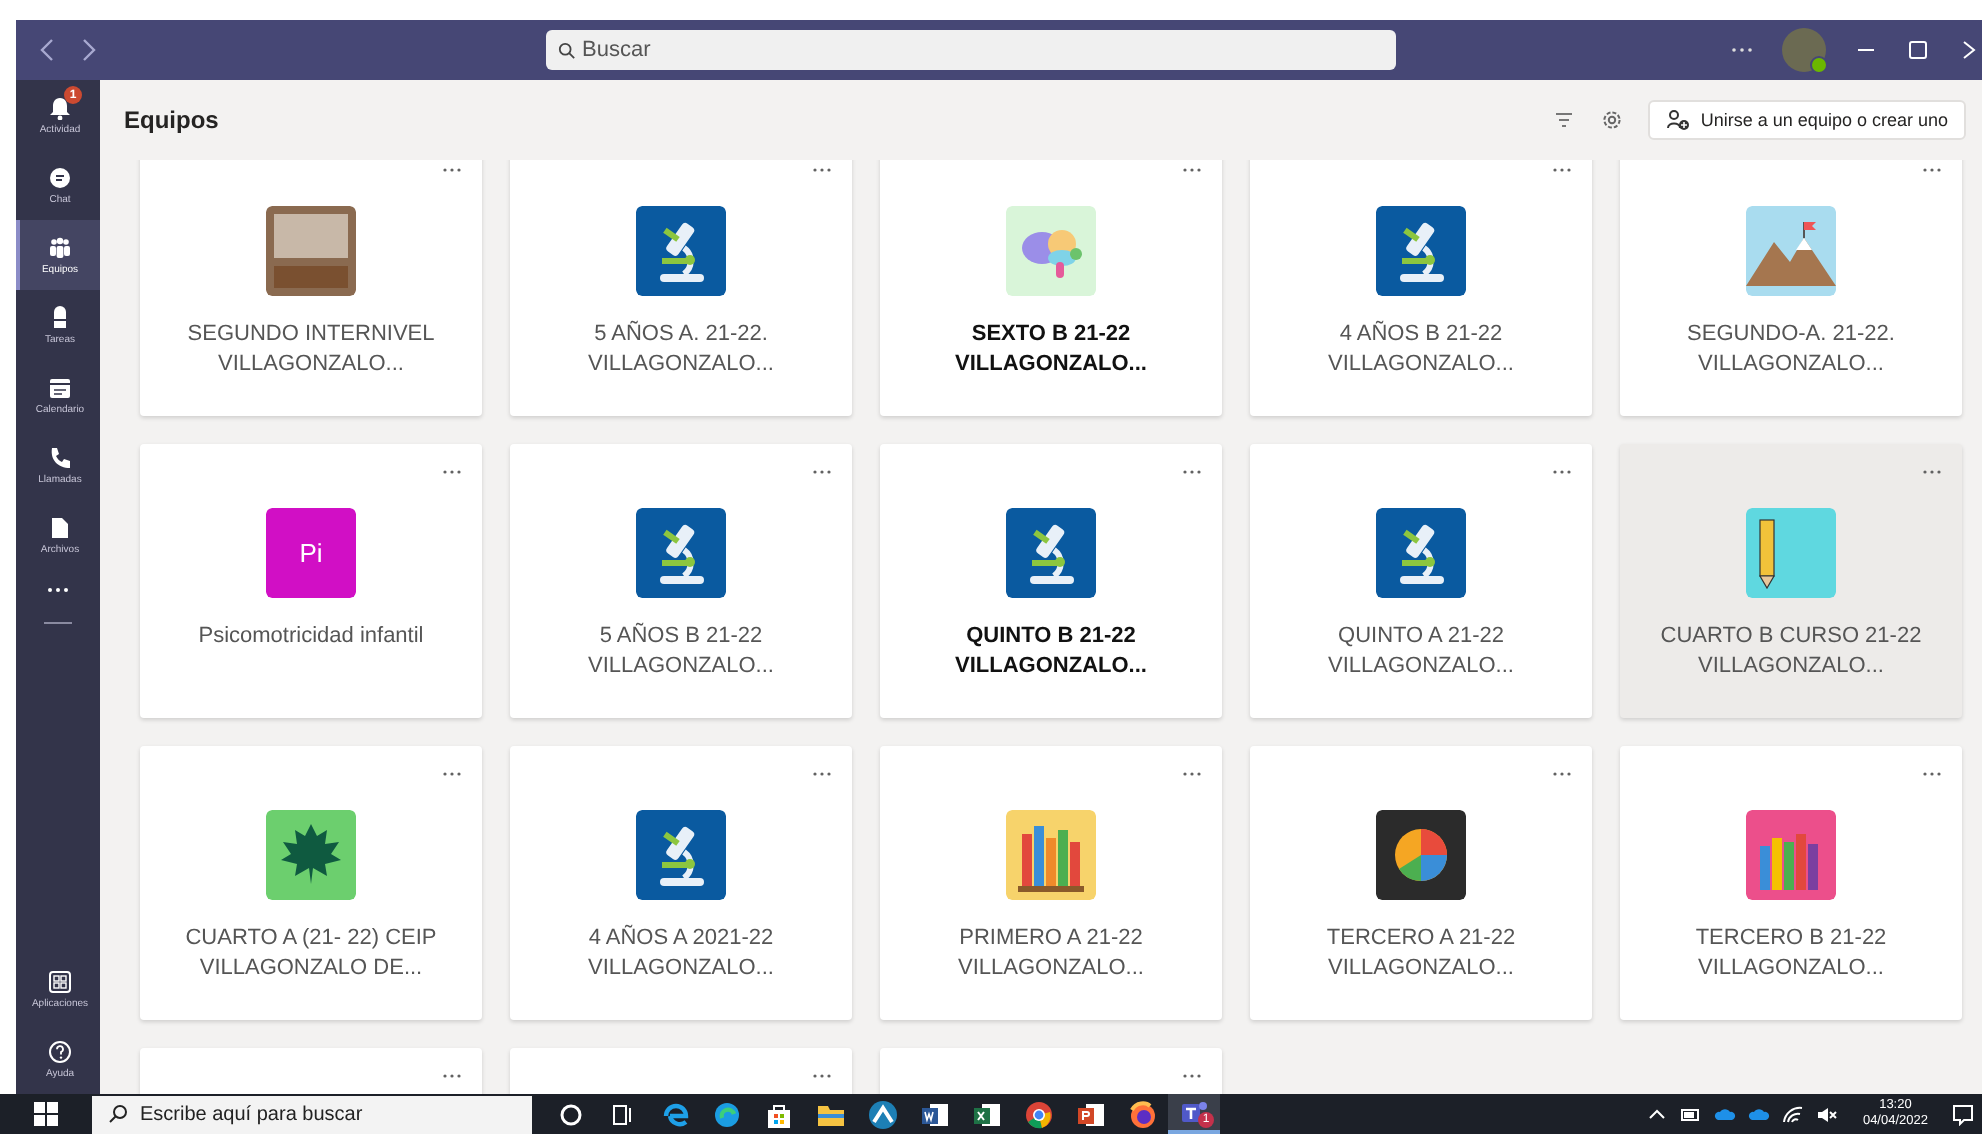 The height and width of the screenshot is (1134, 1982). Describe the element at coordinates (1791, 553) in the screenshot. I see `pencil-icon` at that location.